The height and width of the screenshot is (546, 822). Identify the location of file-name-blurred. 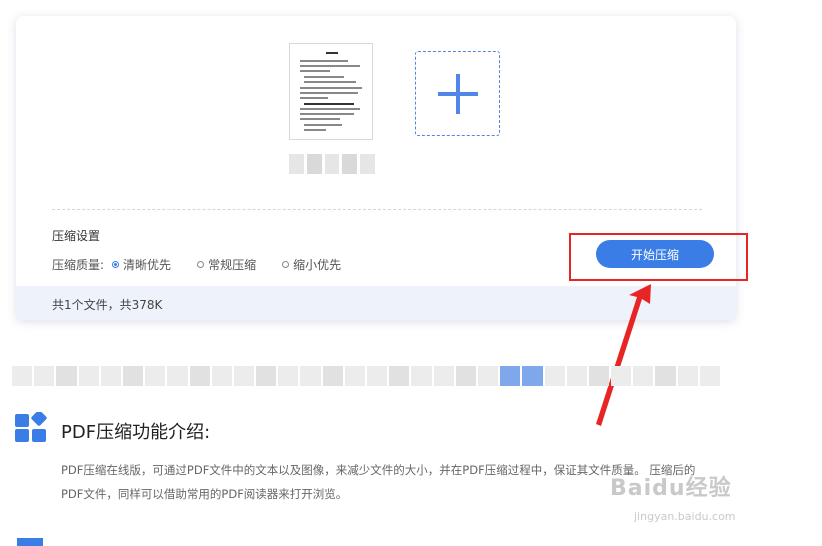
(332, 164).